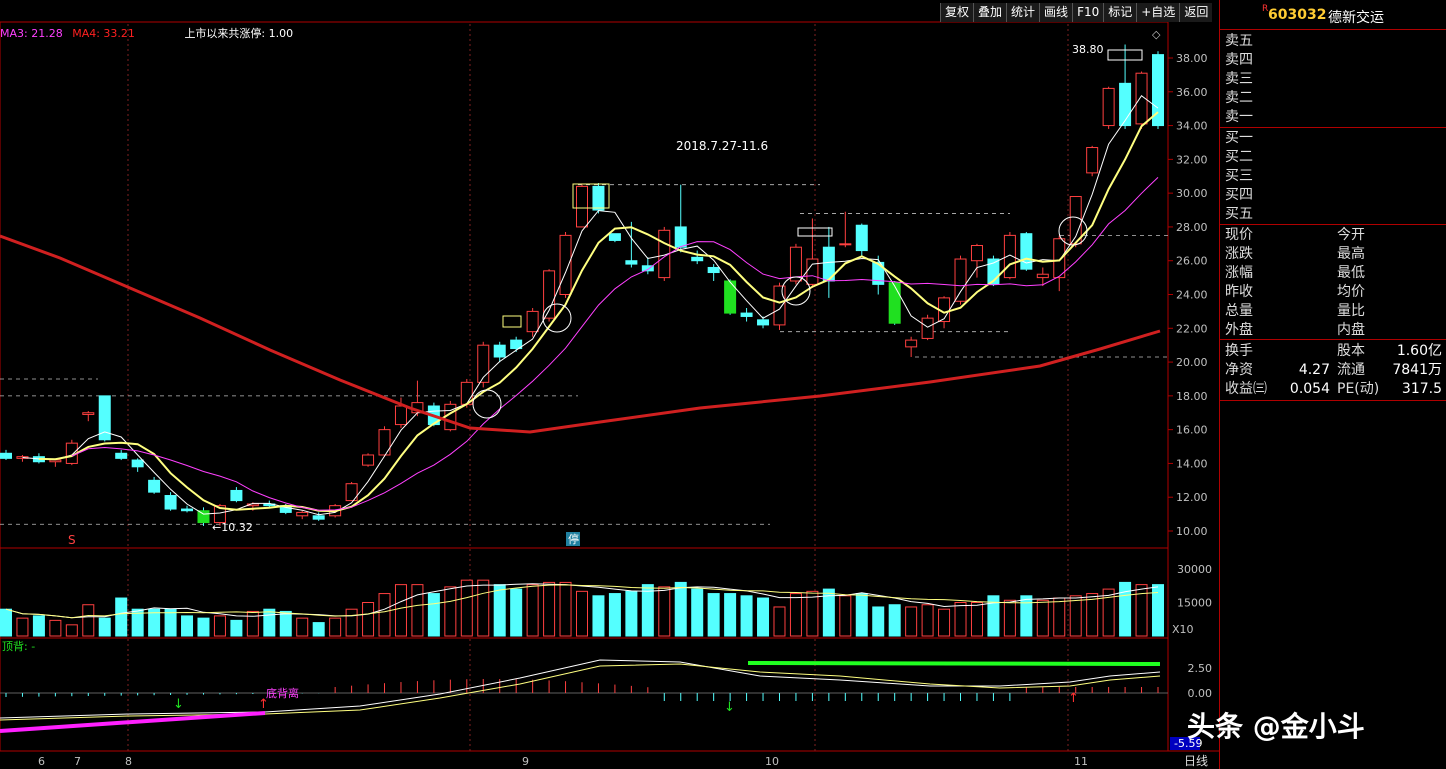 This screenshot has height=769, width=1446. I want to click on toolbar-button-3: 画线, so click(1056, 12).